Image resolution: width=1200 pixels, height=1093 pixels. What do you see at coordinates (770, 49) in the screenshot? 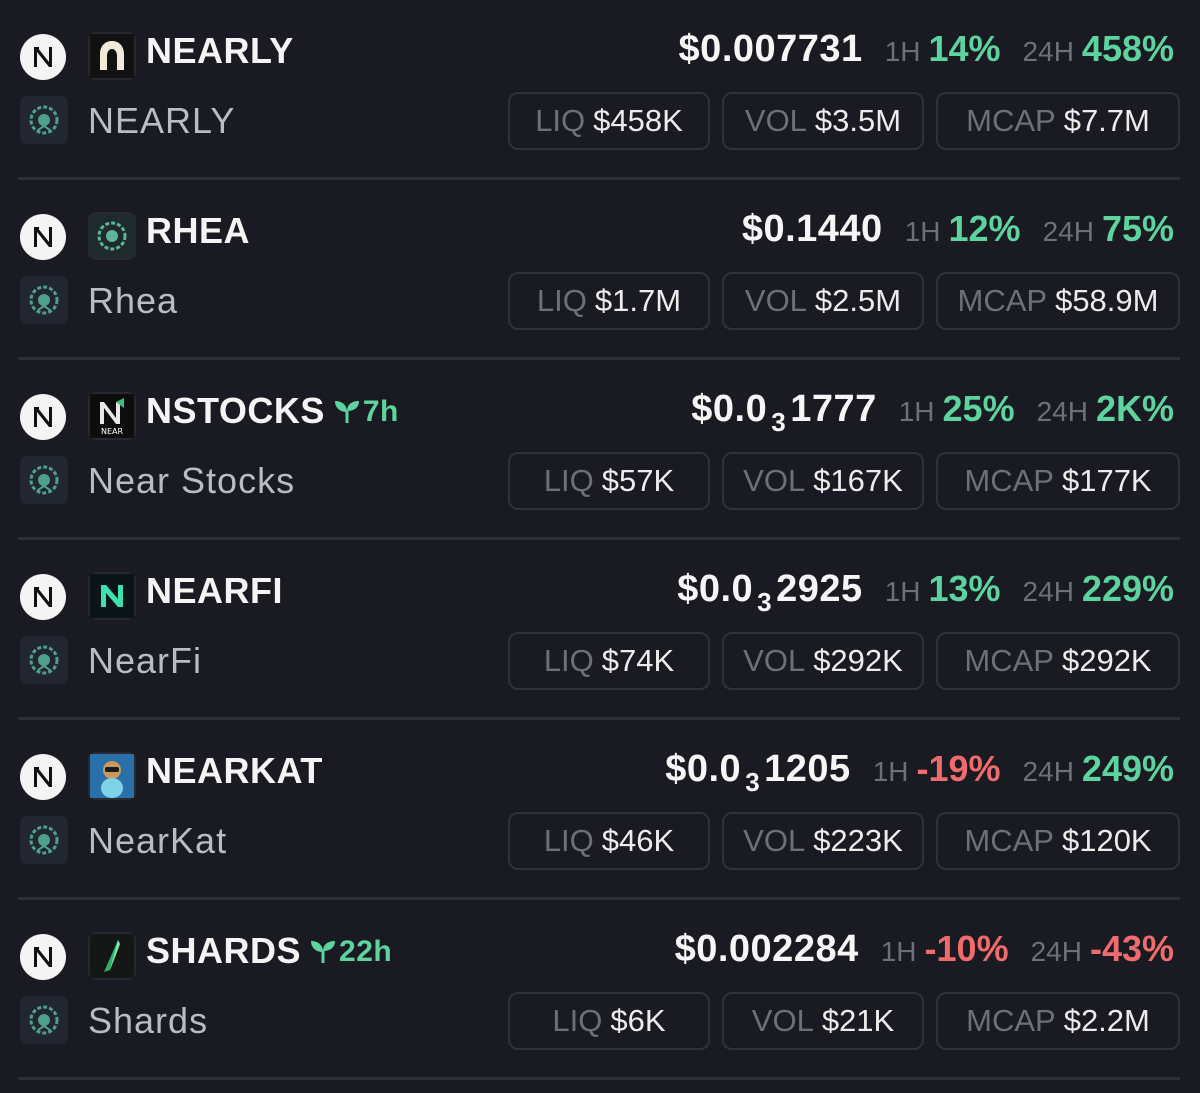
I see `token-price: $0.007731` at bounding box center [770, 49].